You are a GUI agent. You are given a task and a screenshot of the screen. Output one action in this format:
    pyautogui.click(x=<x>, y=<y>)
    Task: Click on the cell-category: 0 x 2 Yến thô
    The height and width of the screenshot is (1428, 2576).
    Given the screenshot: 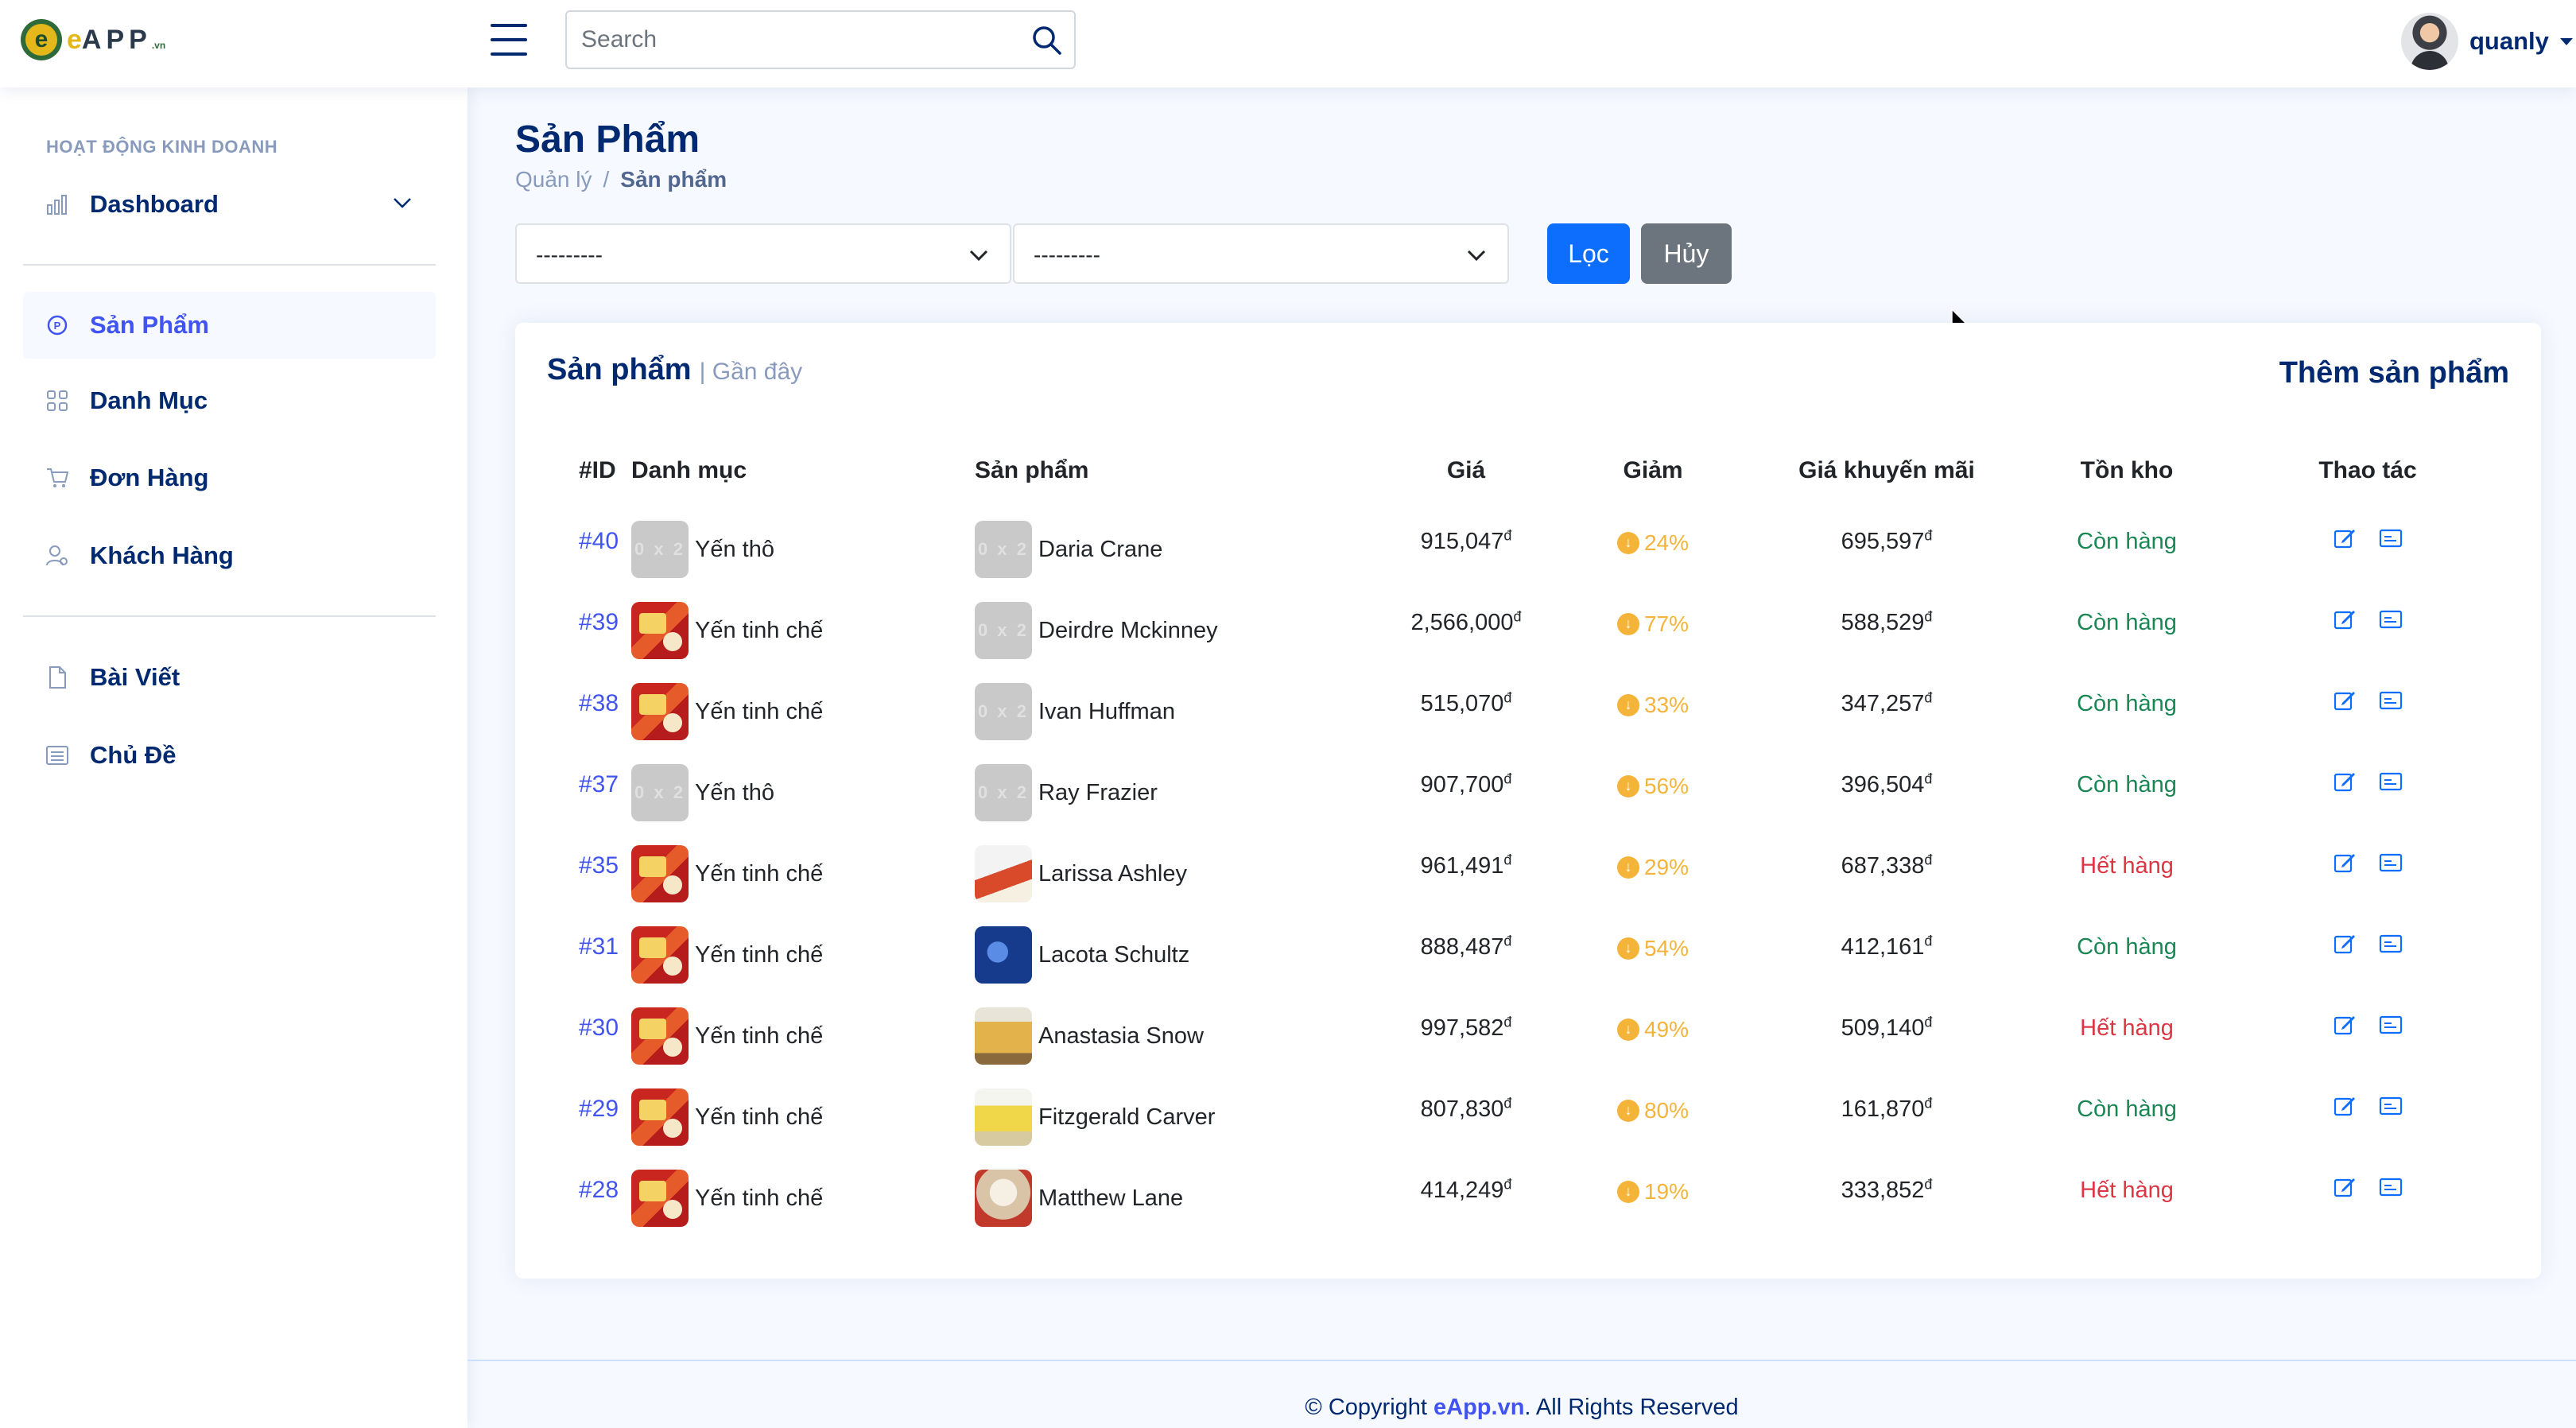 What is the action you would take?
    pyautogui.click(x=803, y=792)
    